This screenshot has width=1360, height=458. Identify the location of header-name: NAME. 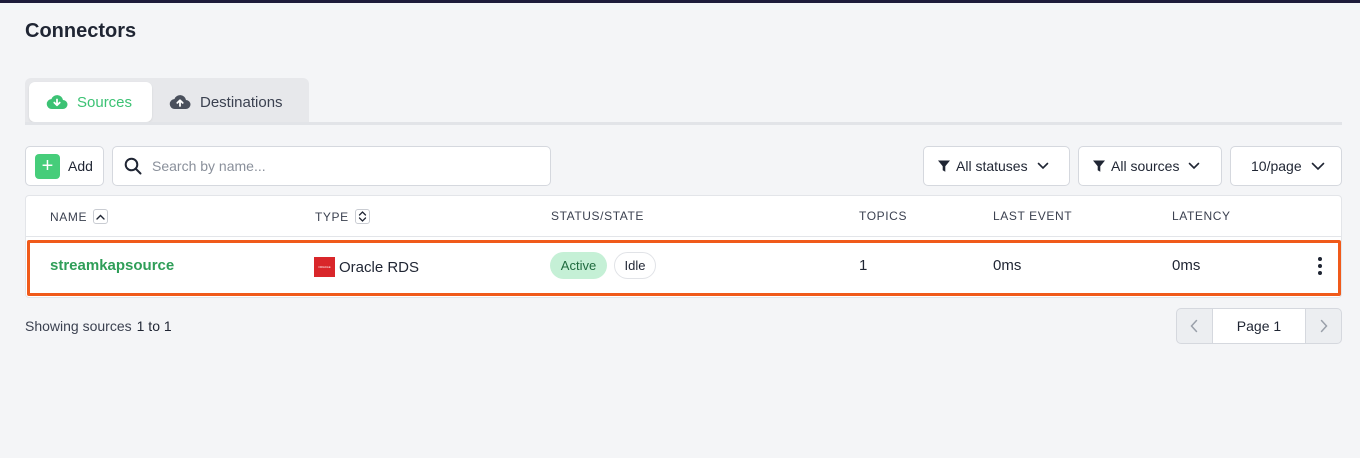
(79, 216).